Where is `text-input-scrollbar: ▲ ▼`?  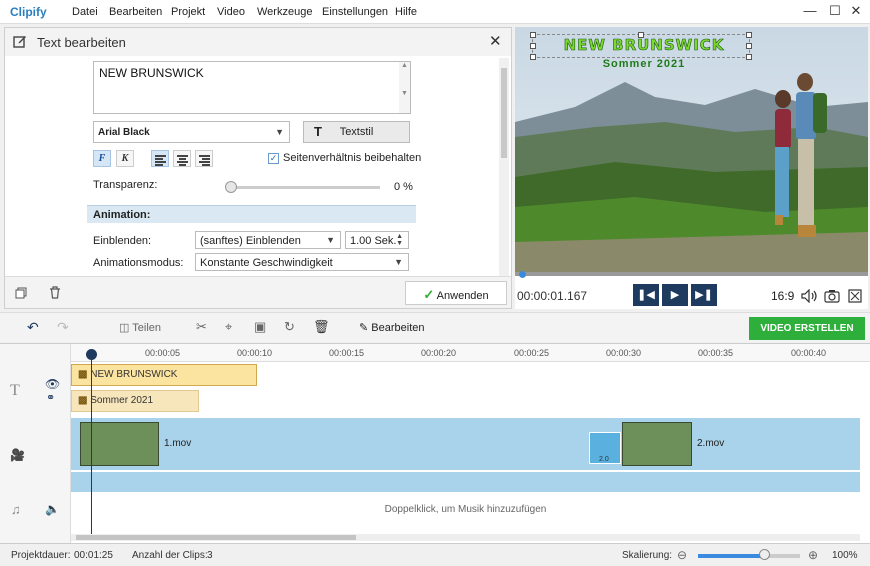 text-input-scrollbar: ▲ ▼ is located at coordinates (404, 87).